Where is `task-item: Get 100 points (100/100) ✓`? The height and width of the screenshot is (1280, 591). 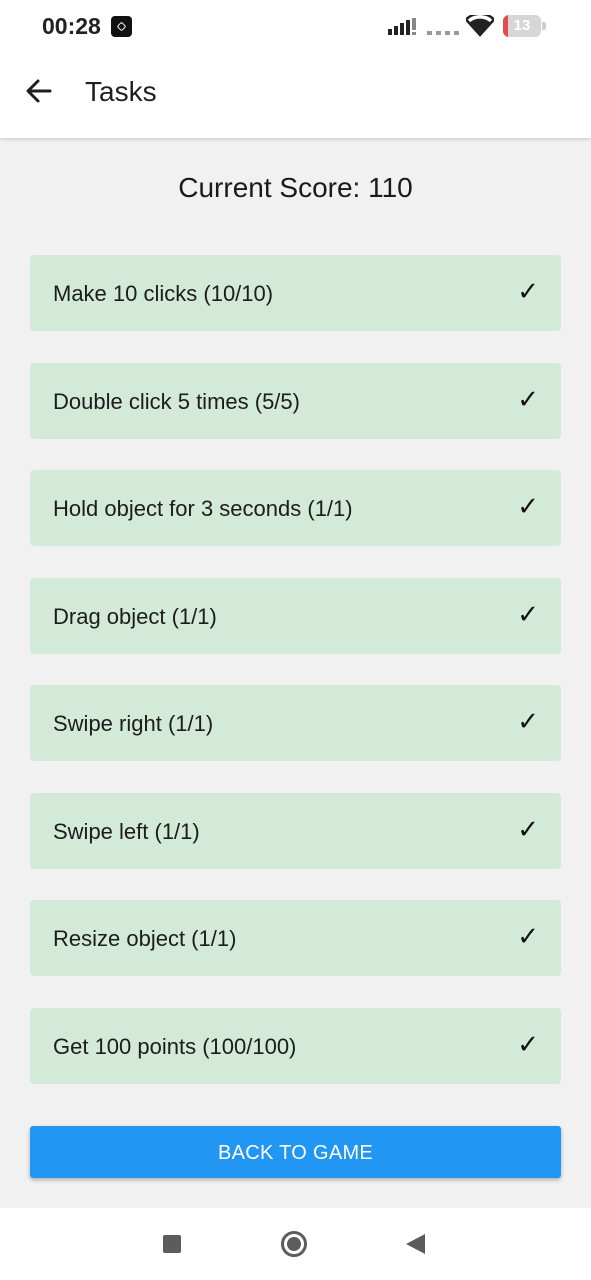
task-item: Get 100 points (100/100) ✓ is located at coordinates (295, 1045).